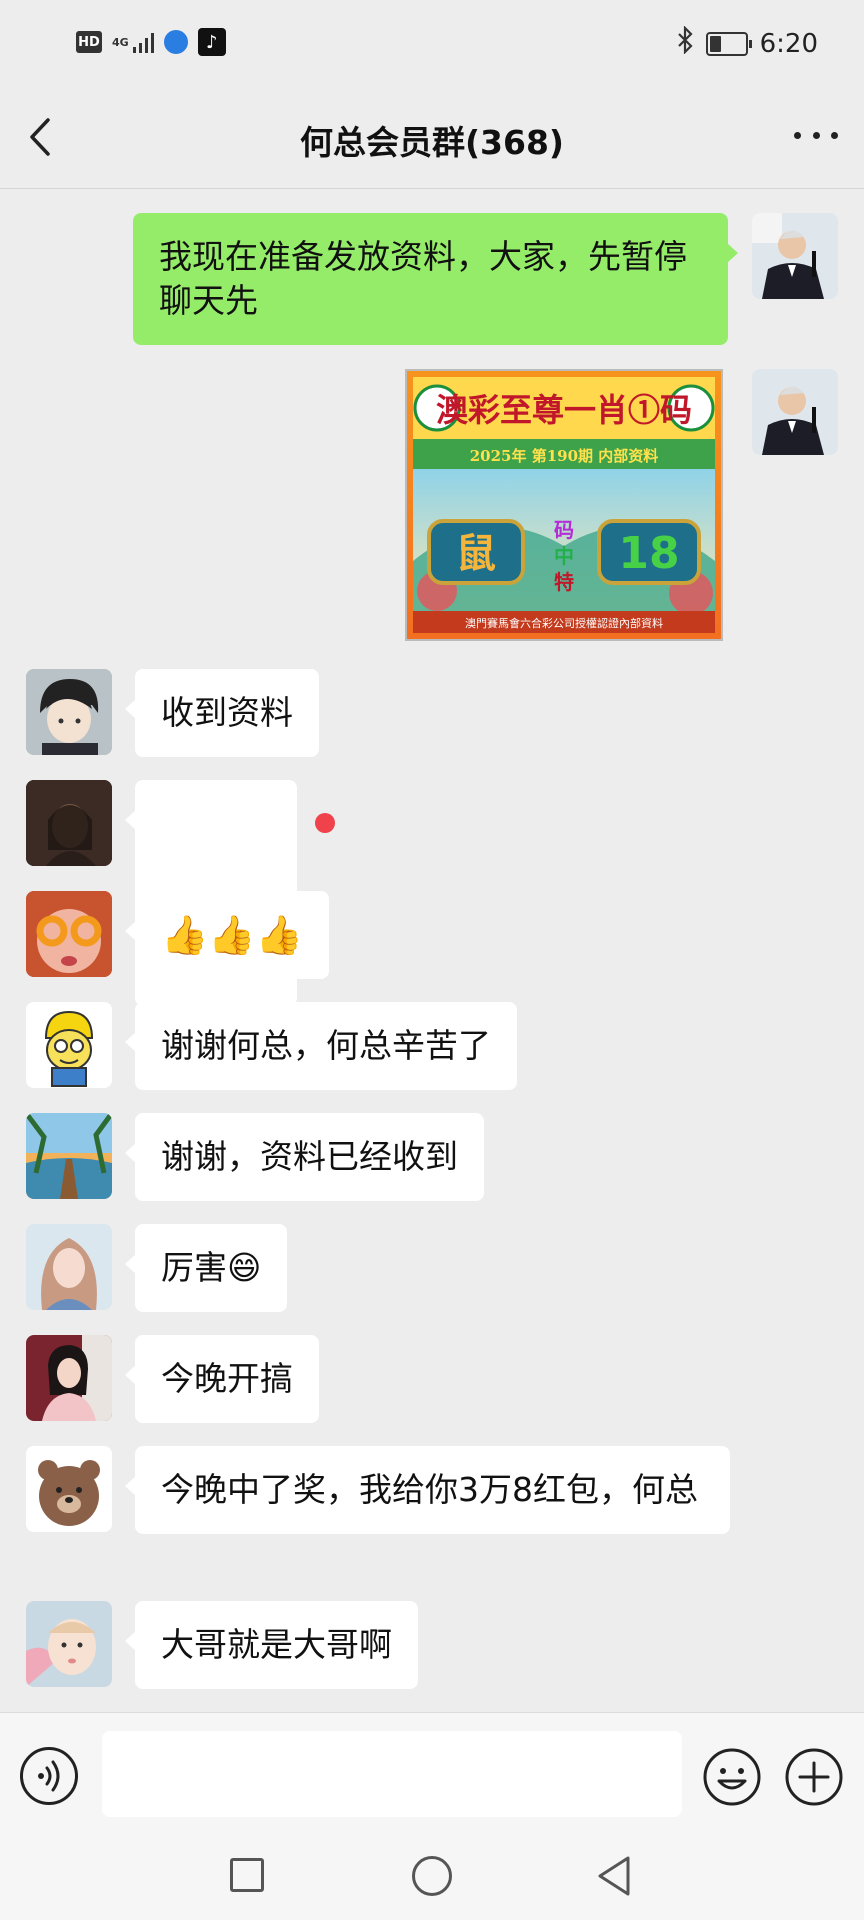  I want to click on message-bubble: 今晚中了奖，我给你3万8红包，何总, so click(427, 1490).